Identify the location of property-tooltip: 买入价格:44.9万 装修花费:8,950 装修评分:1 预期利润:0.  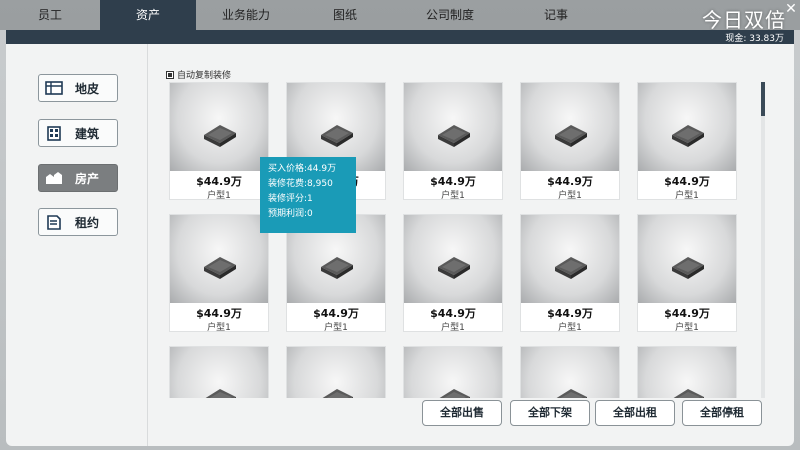
(308, 195).